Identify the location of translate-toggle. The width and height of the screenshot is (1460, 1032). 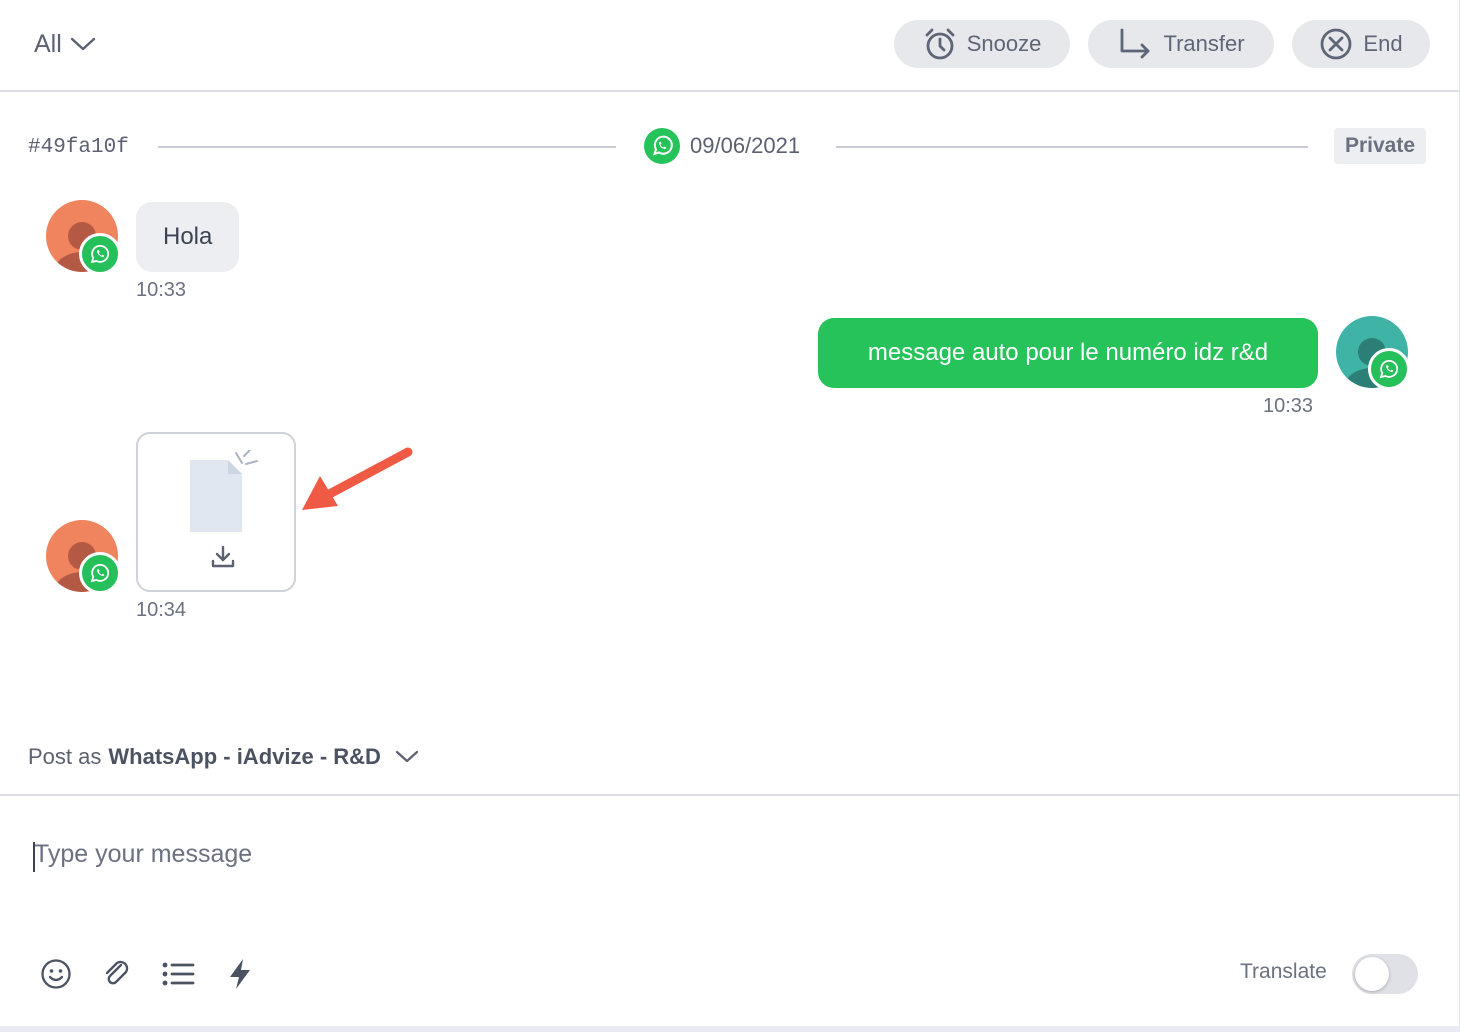
(1385, 974).